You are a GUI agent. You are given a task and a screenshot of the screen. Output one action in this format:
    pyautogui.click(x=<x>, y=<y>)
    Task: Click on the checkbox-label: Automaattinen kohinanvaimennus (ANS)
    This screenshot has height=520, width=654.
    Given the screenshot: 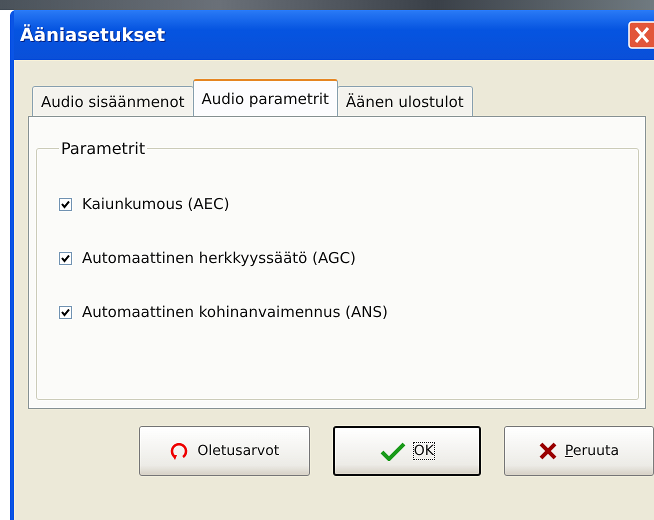 What is the action you would take?
    pyautogui.click(x=235, y=312)
    